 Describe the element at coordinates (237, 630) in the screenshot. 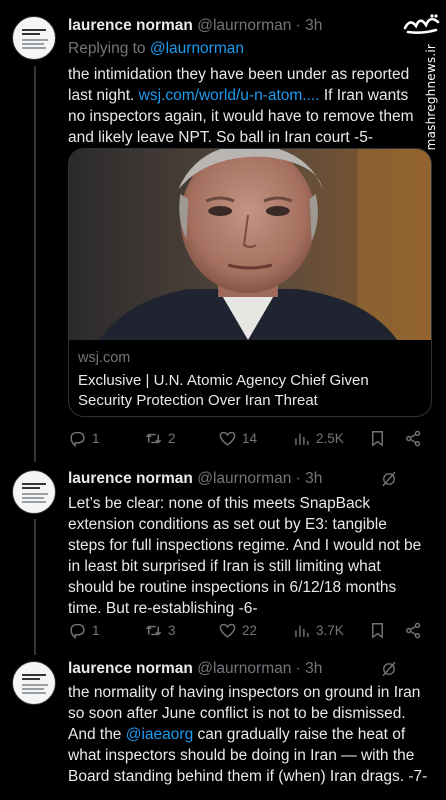

I see `like-button: 22` at that location.